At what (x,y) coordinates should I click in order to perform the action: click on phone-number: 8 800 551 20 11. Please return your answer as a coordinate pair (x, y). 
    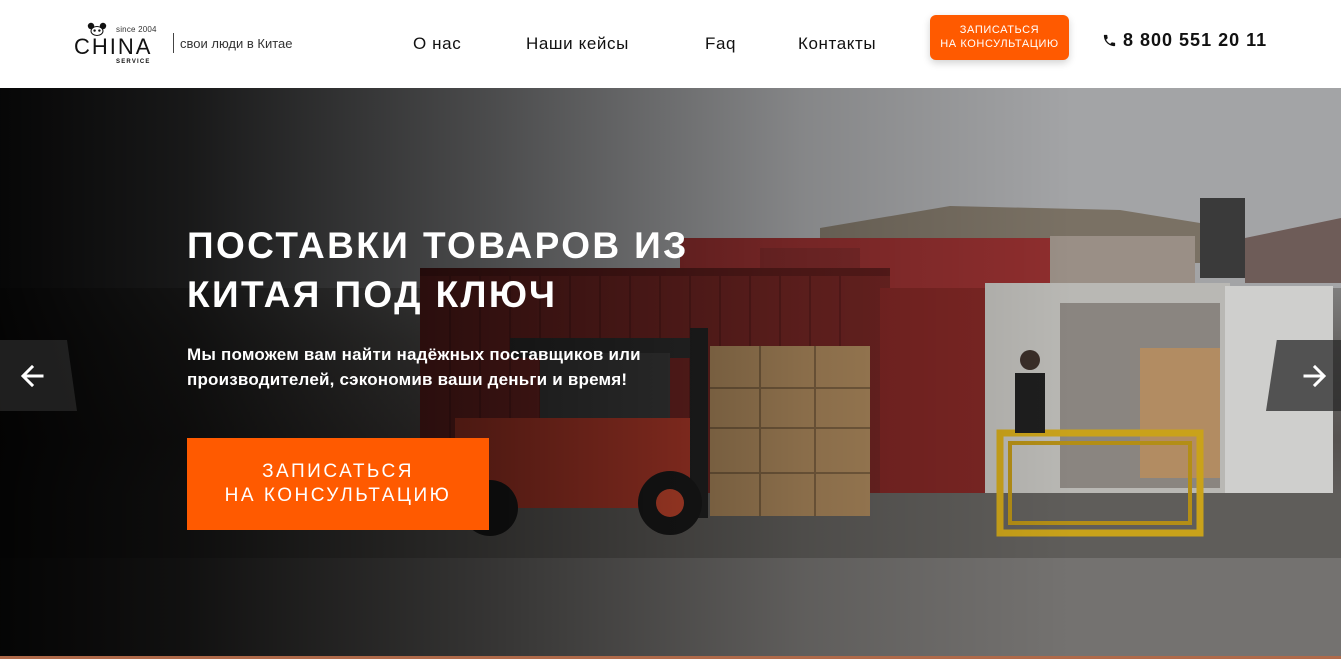
    Looking at the image, I should click on (1195, 40).